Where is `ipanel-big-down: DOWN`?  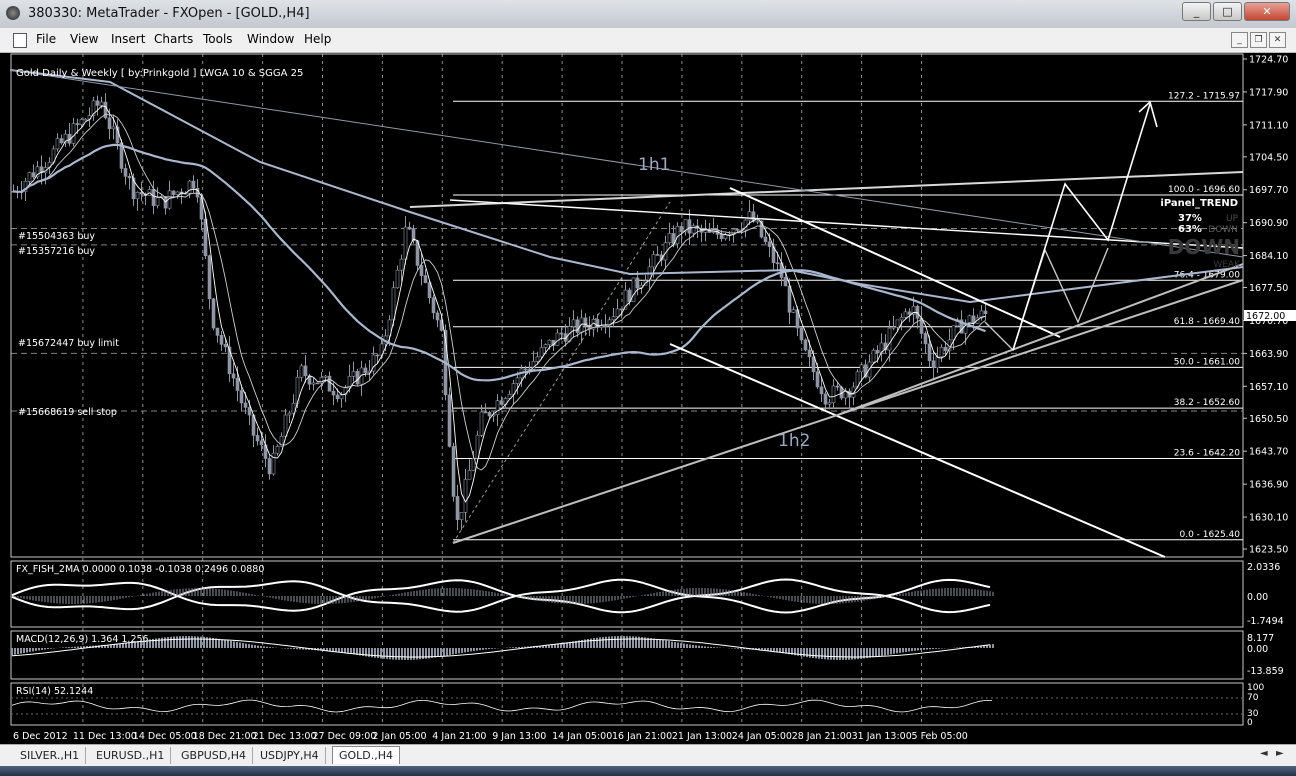
ipanel-big-down: DOWN is located at coordinates (1204, 247).